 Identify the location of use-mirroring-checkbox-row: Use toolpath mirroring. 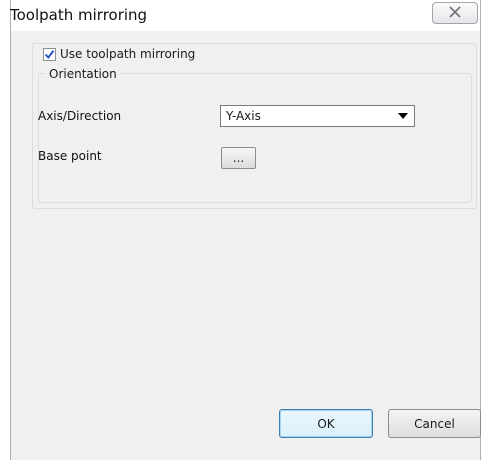
(121, 54).